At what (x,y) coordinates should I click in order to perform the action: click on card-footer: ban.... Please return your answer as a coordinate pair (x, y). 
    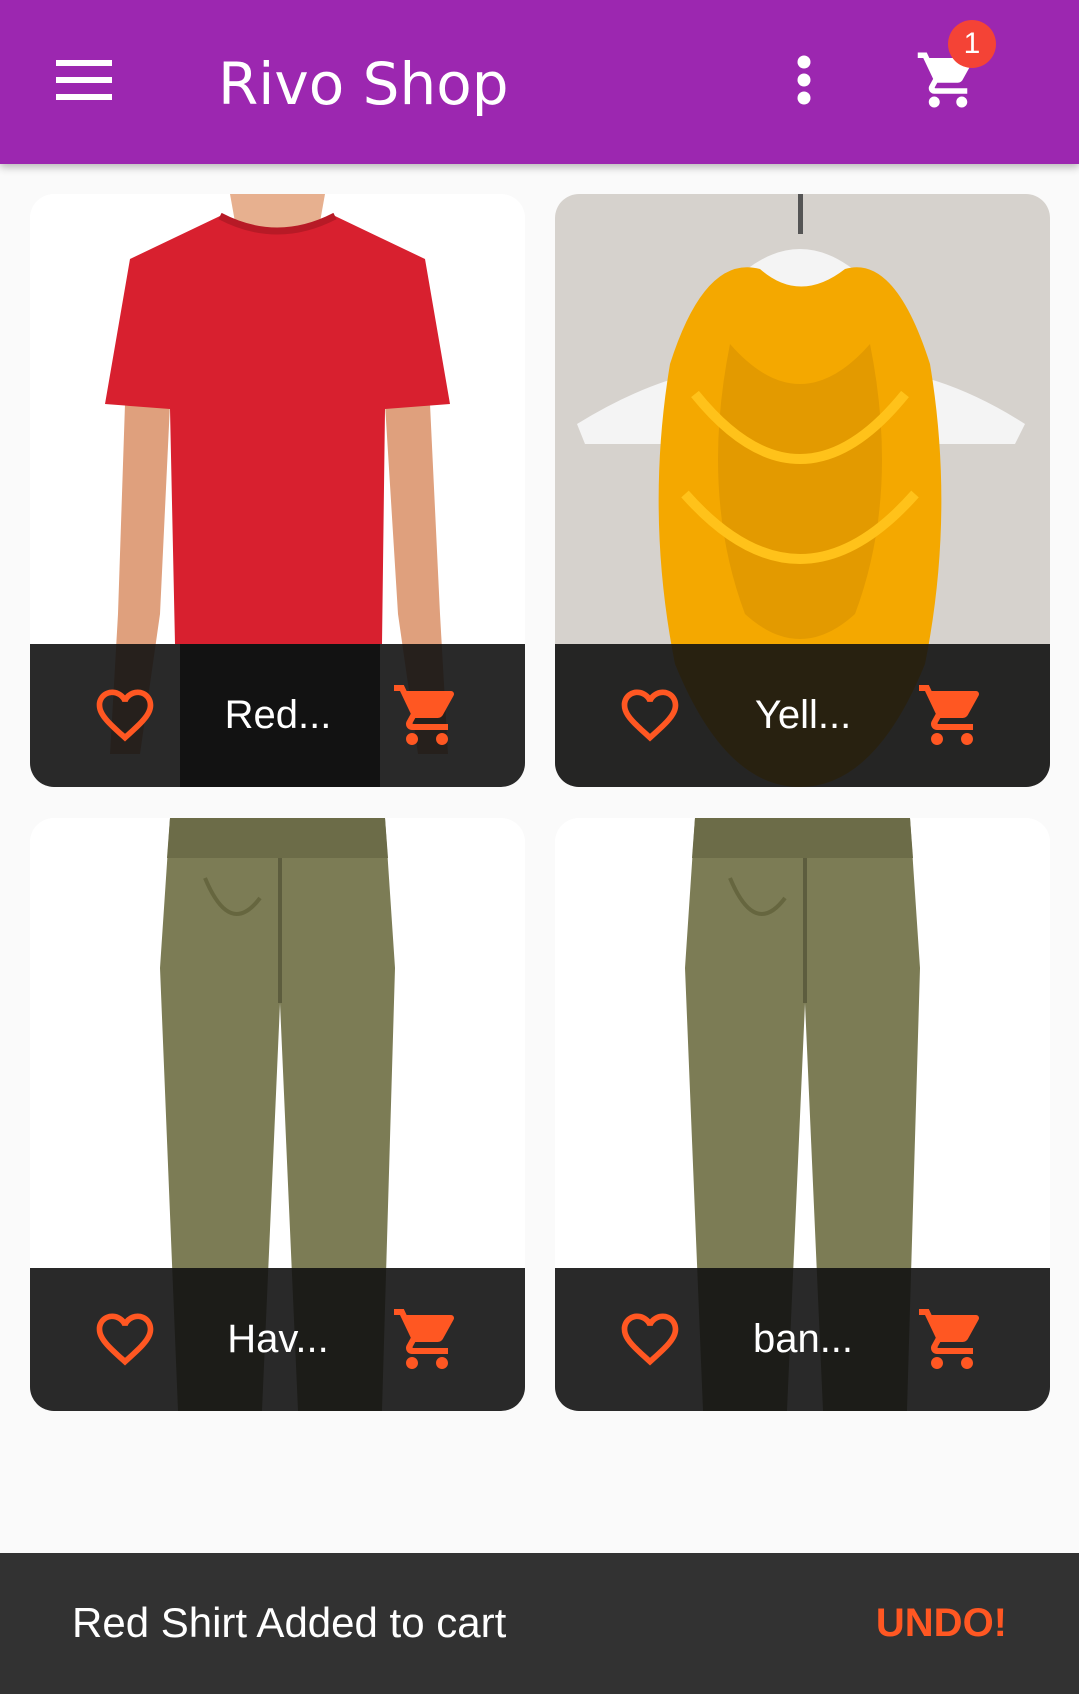
    Looking at the image, I should click on (802, 1339).